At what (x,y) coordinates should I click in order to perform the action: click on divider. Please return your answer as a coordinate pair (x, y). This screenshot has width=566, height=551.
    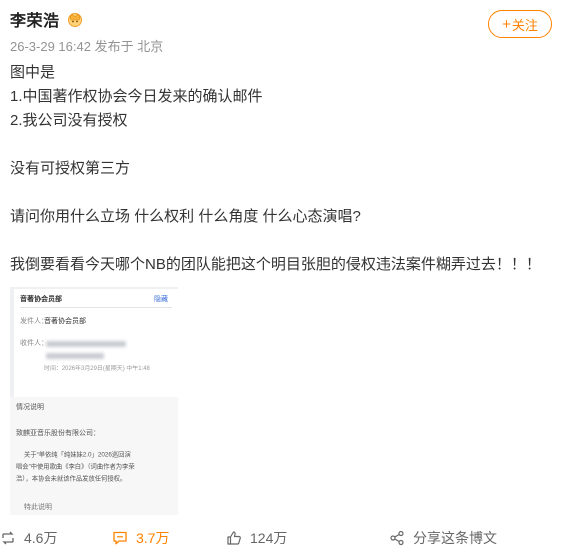
    Looking at the image, I should click on (96, 307).